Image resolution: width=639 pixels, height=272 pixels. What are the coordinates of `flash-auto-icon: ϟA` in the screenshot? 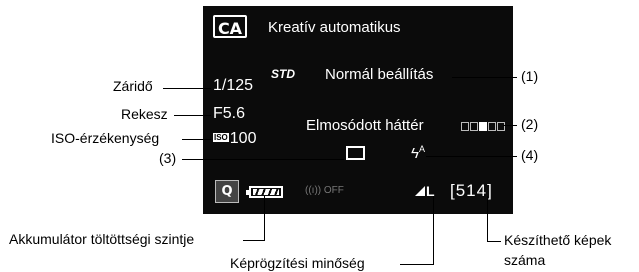 It's located at (418, 153).